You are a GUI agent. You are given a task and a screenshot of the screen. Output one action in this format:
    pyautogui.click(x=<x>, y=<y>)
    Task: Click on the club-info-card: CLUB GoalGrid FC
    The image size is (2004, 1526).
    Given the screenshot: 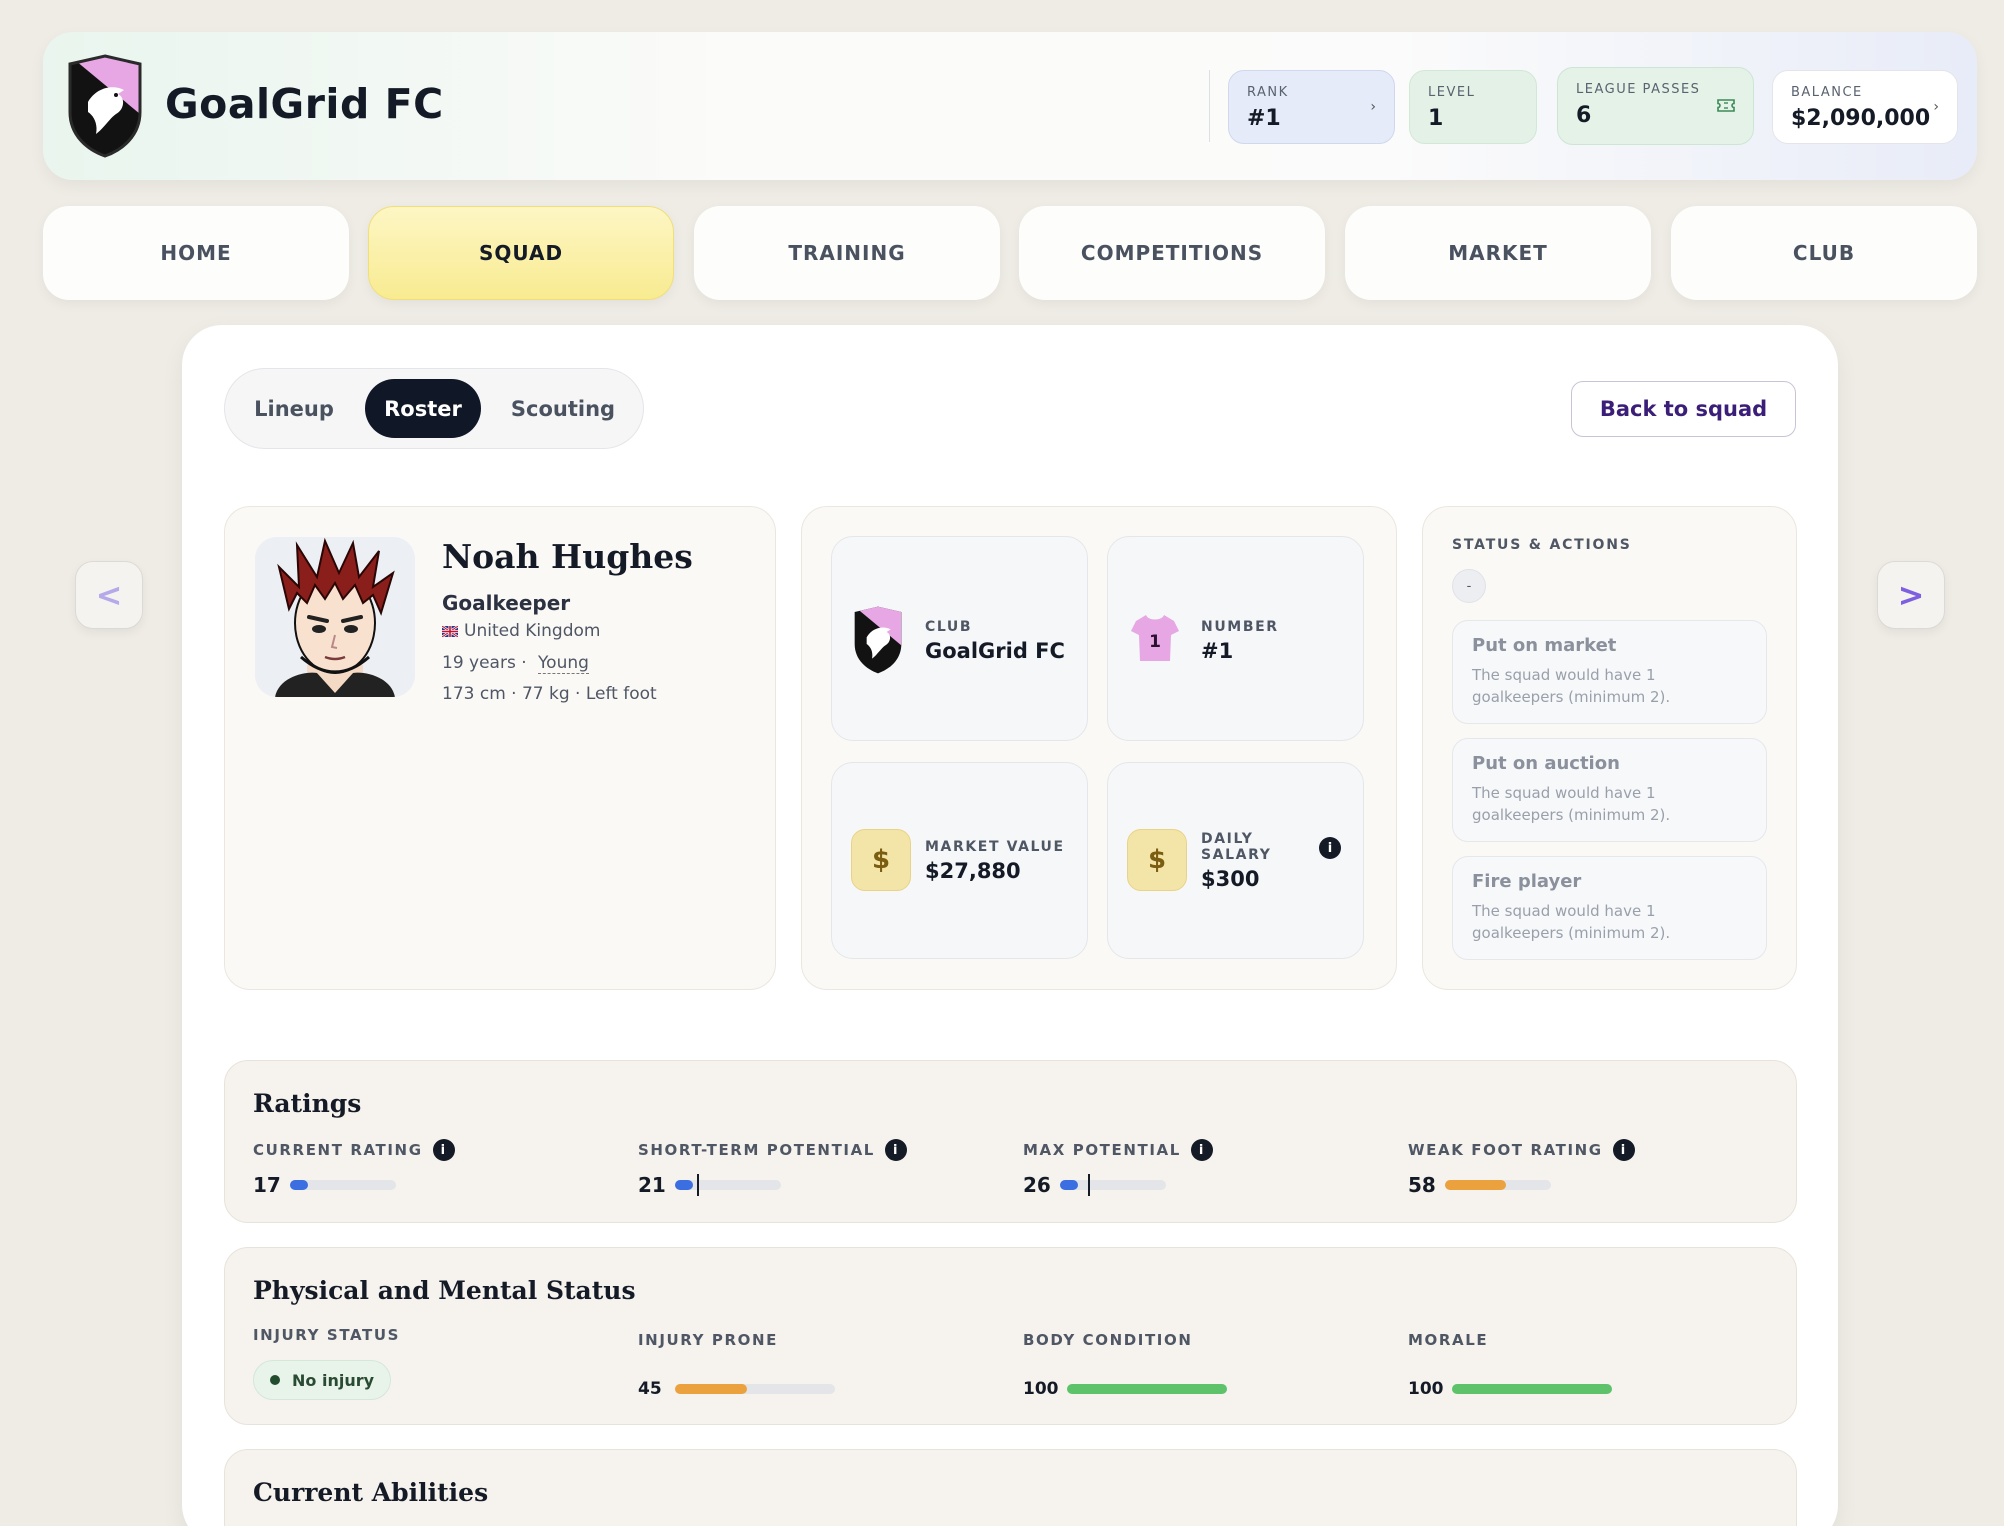 What is the action you would take?
    pyautogui.click(x=959, y=638)
    